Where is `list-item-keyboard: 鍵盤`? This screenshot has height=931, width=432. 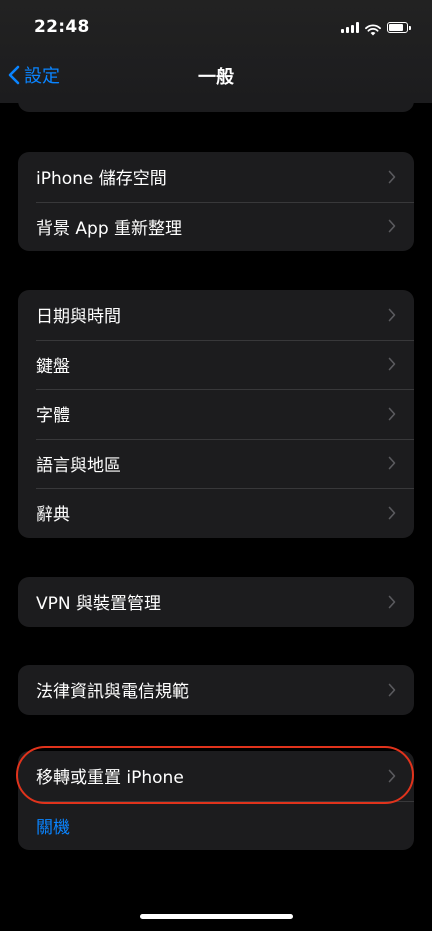 list-item-keyboard: 鍵盤 is located at coordinates (216, 364).